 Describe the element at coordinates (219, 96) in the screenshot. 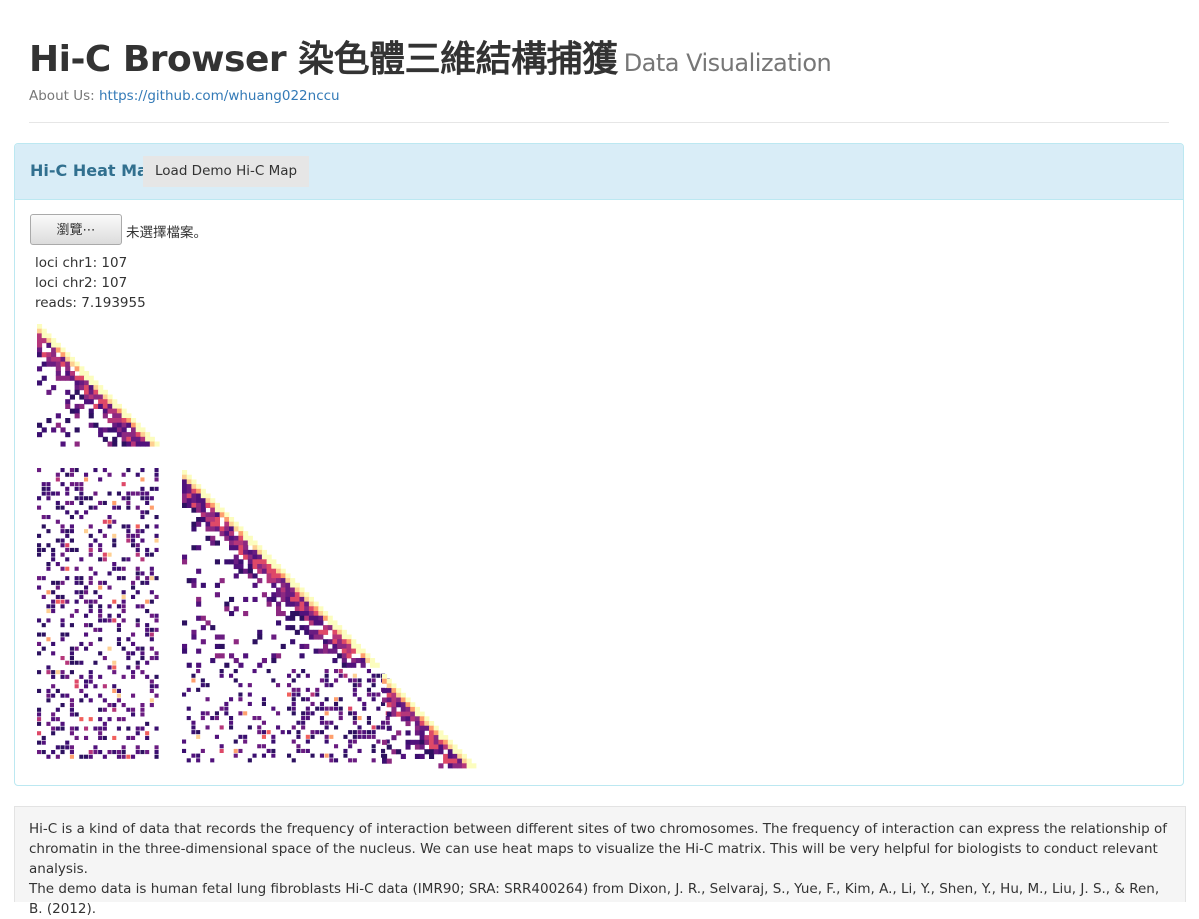

I see `github-link: https://github.com/whuang022nccu` at that location.